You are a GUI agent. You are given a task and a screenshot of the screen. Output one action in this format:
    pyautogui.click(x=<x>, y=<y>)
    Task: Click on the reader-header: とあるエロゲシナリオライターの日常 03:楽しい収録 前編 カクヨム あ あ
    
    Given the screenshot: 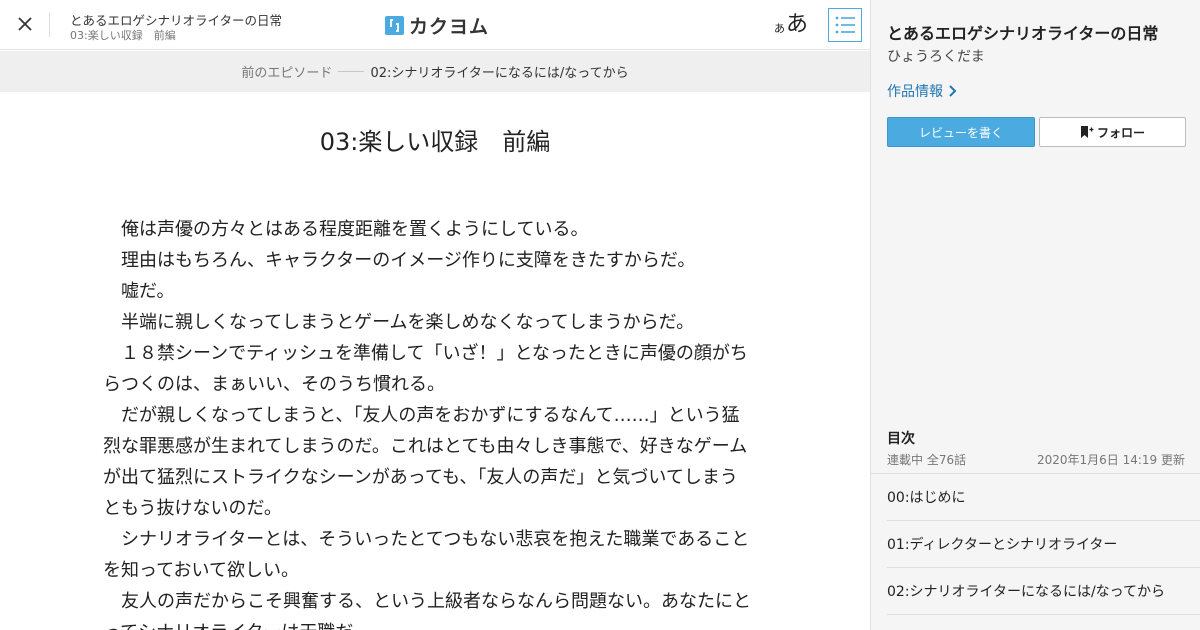 What is the action you would take?
    pyautogui.click(x=435, y=25)
    